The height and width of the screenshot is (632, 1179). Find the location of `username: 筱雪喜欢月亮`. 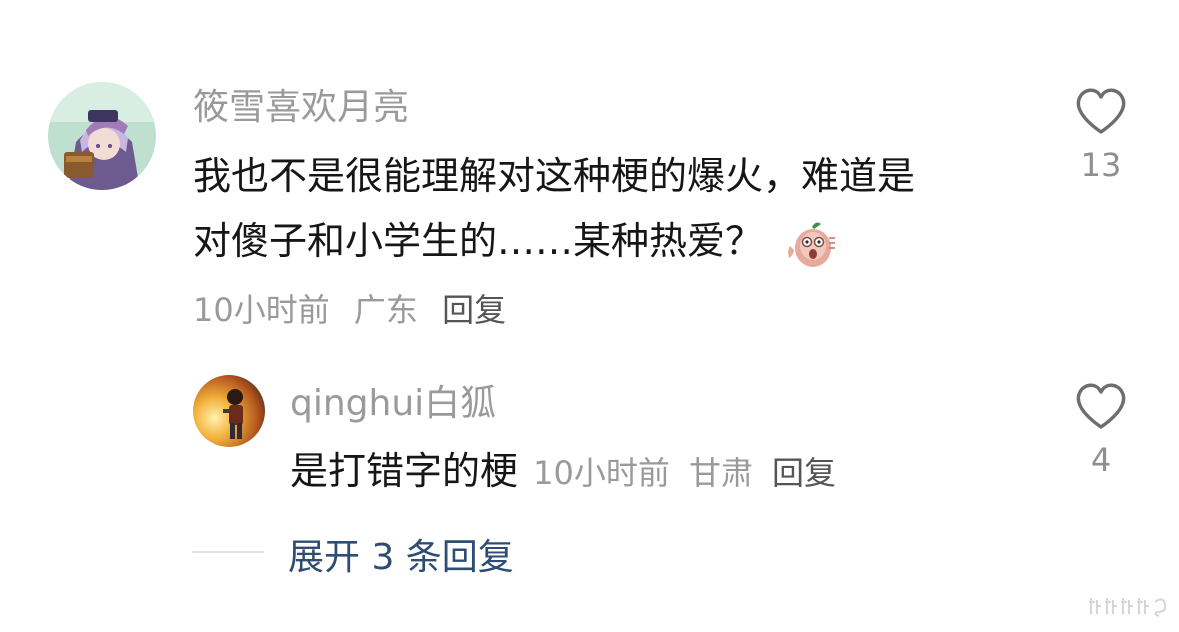

username: 筱雪喜欢月亮 is located at coordinates (301, 108).